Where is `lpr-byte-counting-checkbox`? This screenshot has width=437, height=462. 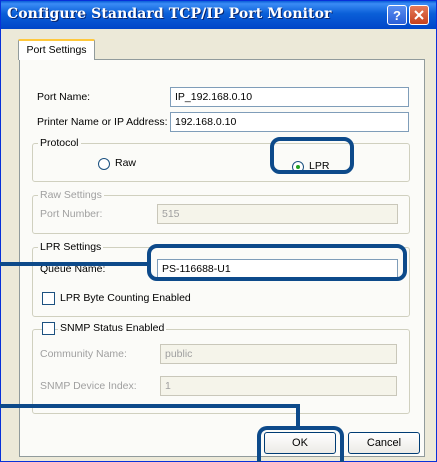
lpr-byte-counting-checkbox is located at coordinates (48, 298).